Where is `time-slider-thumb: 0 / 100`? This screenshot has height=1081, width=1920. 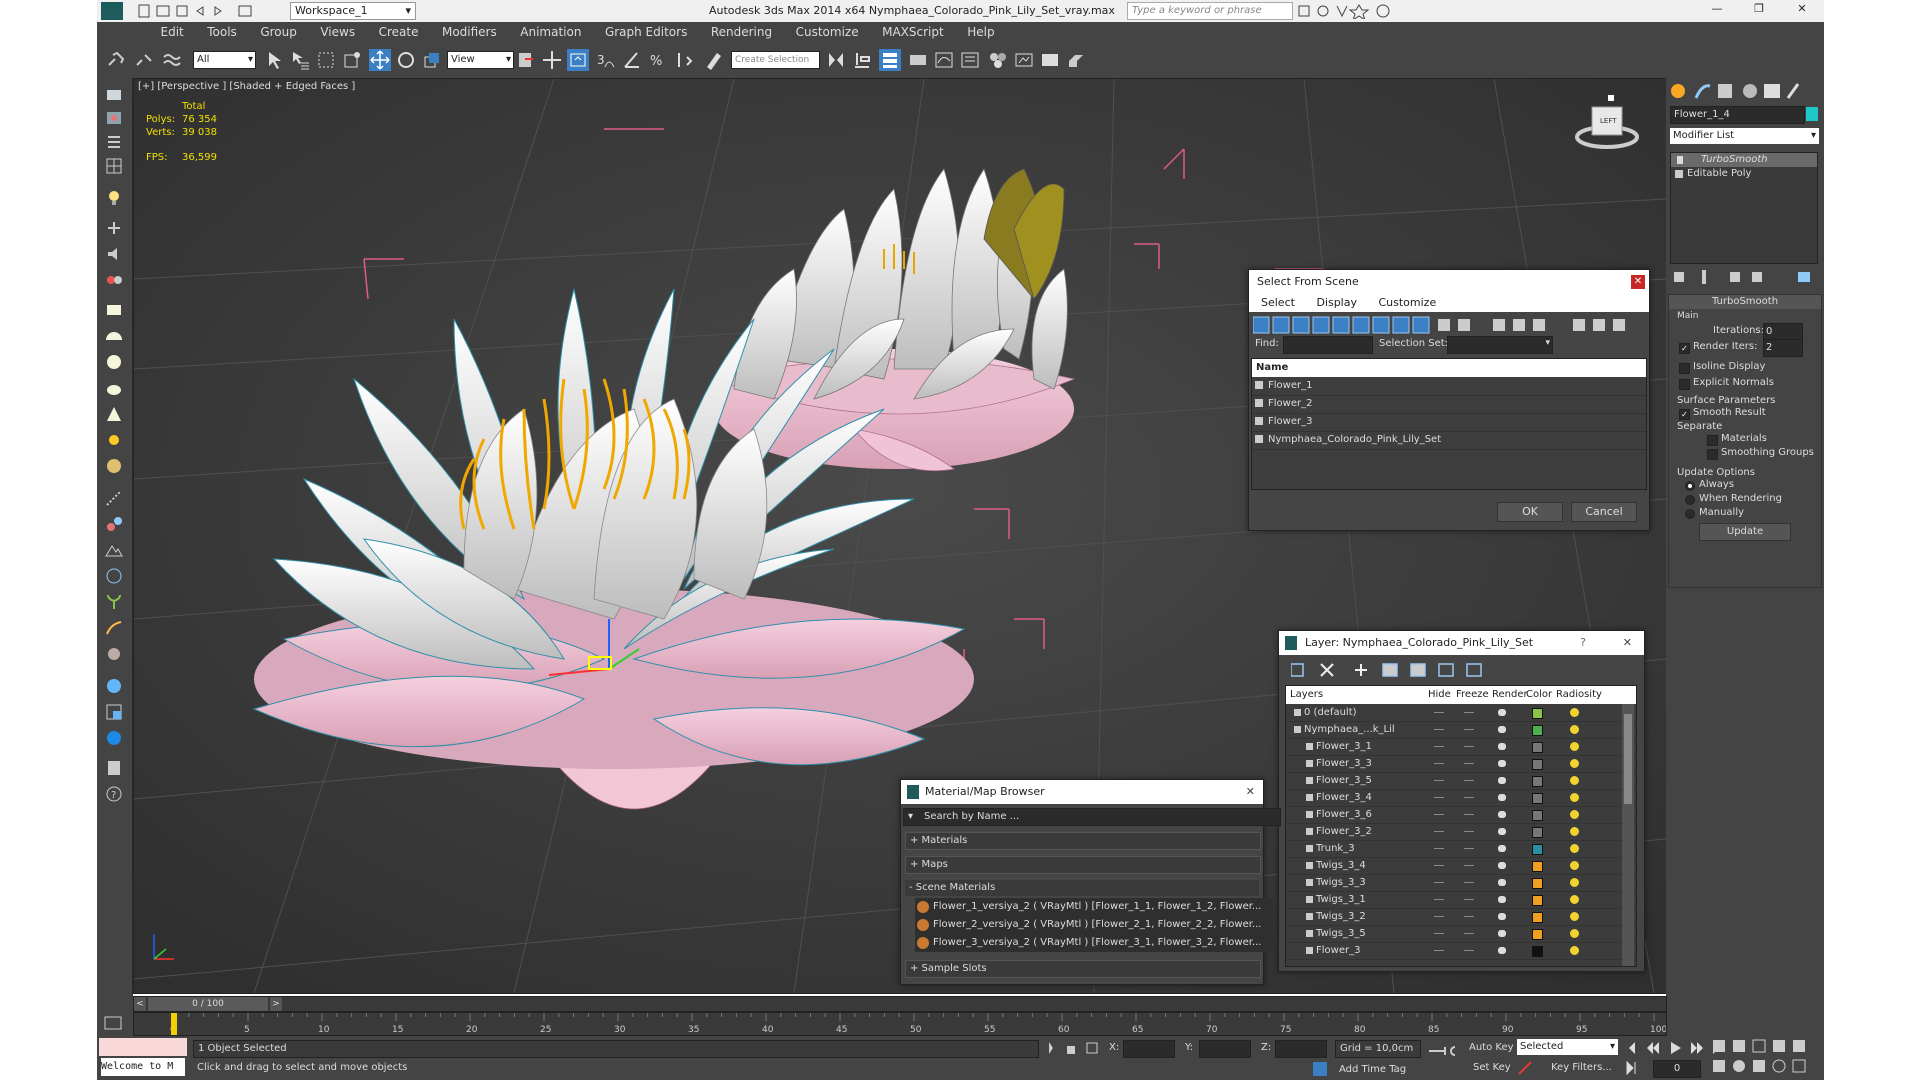 time-slider-thumb: 0 / 100 is located at coordinates (208, 1004).